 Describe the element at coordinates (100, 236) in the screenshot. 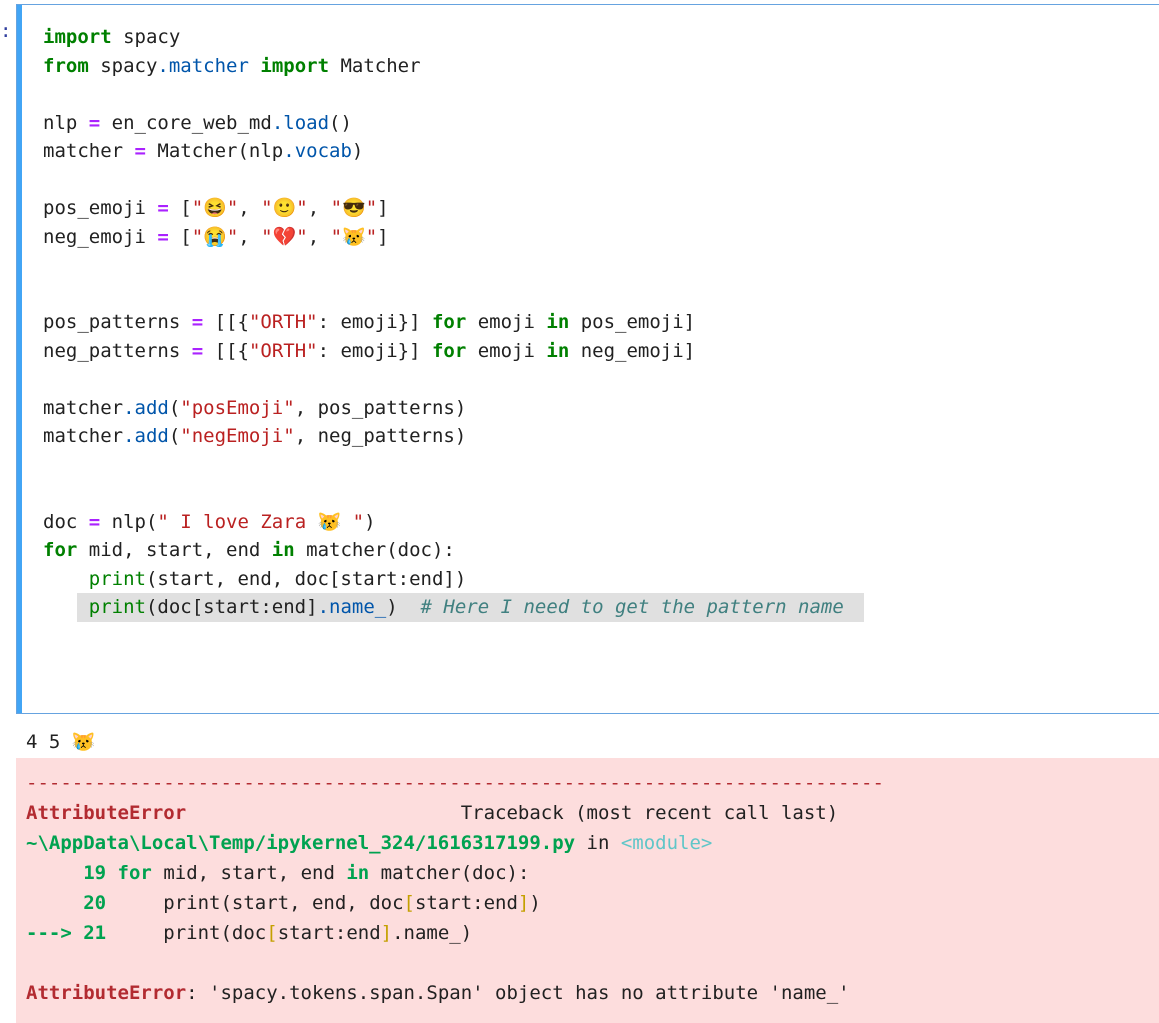

I see `code-token: neg_emoji` at that location.